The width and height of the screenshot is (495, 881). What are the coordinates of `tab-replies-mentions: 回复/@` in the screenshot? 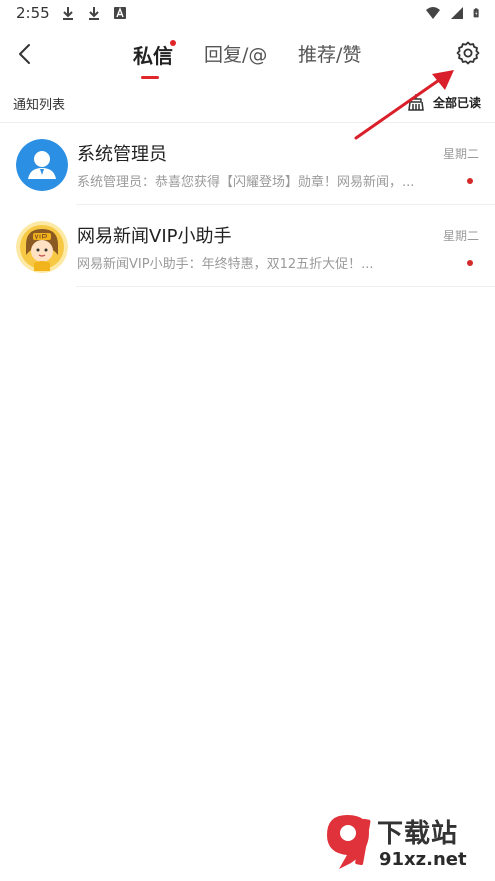 It's located at (235, 53).